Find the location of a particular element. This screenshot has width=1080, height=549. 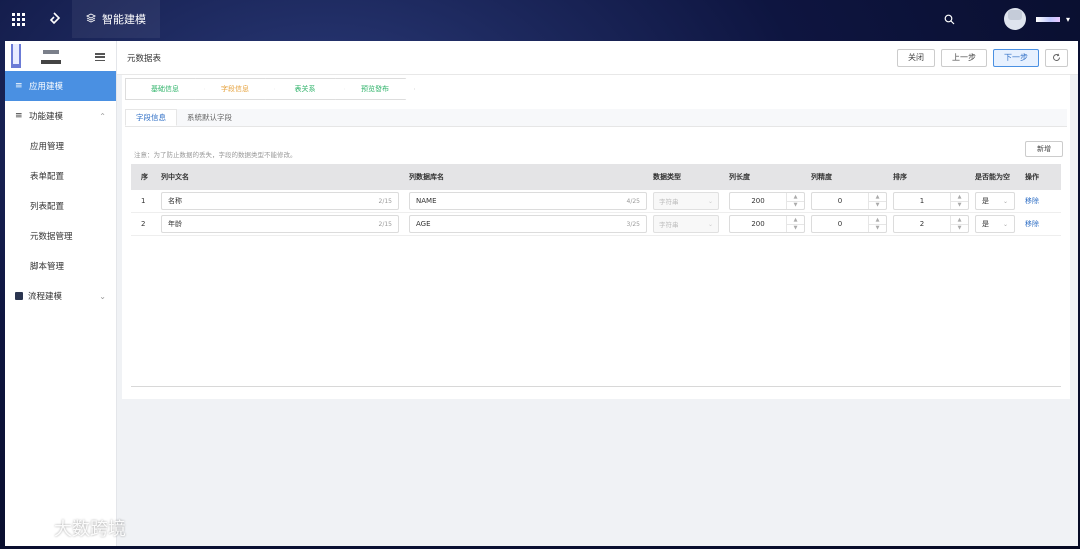

sidebar-item-app-modeling: ≡ 应用建模 is located at coordinates (60, 86).